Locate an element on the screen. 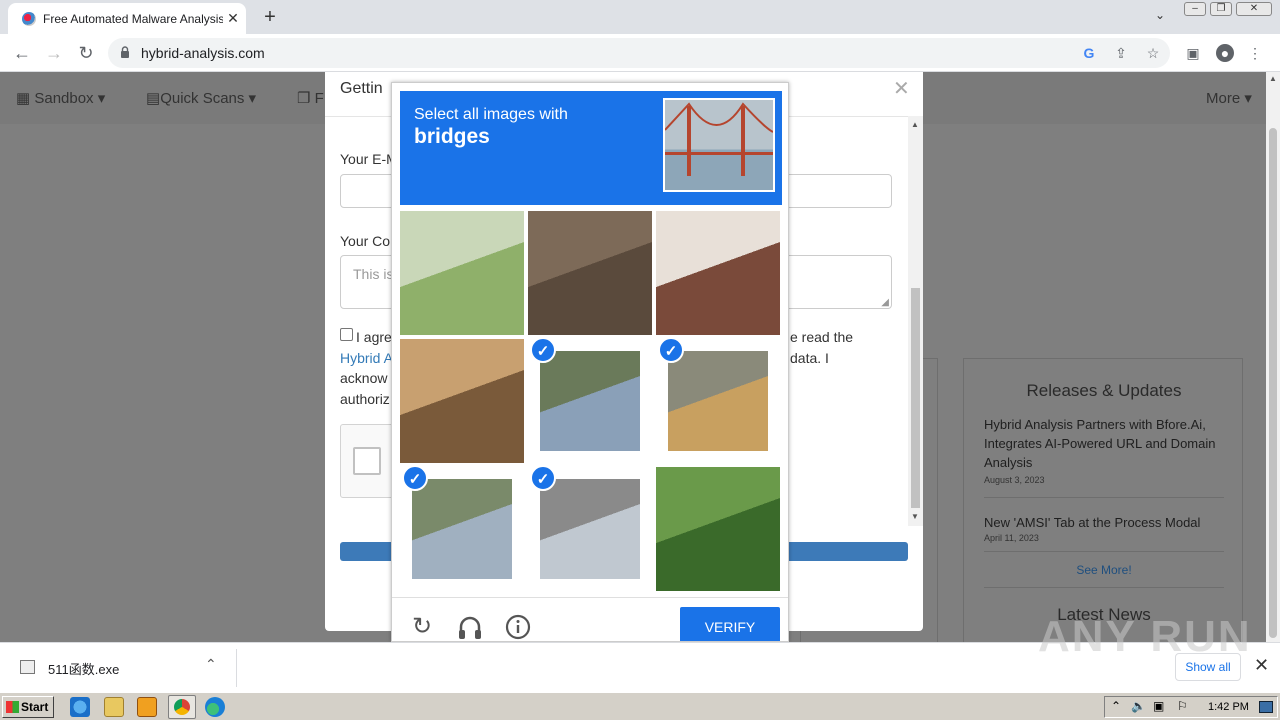  chrome-icon is located at coordinates (182, 707).